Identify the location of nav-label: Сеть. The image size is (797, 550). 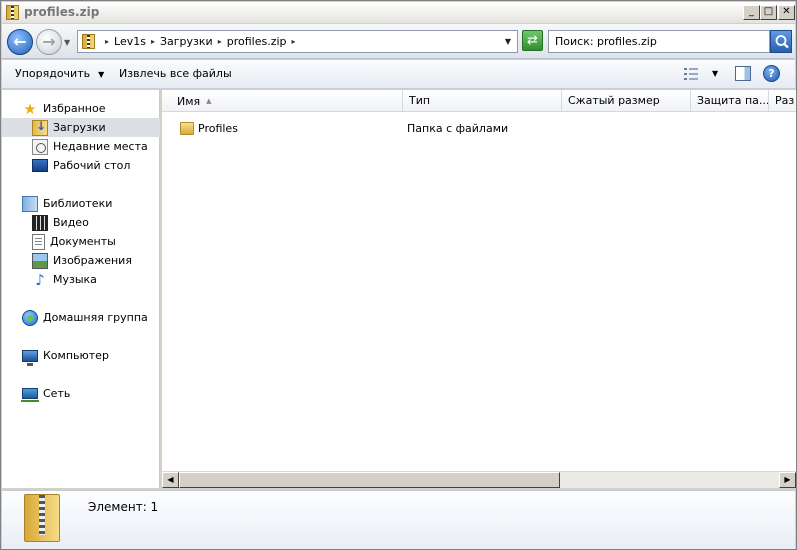
(57, 393).